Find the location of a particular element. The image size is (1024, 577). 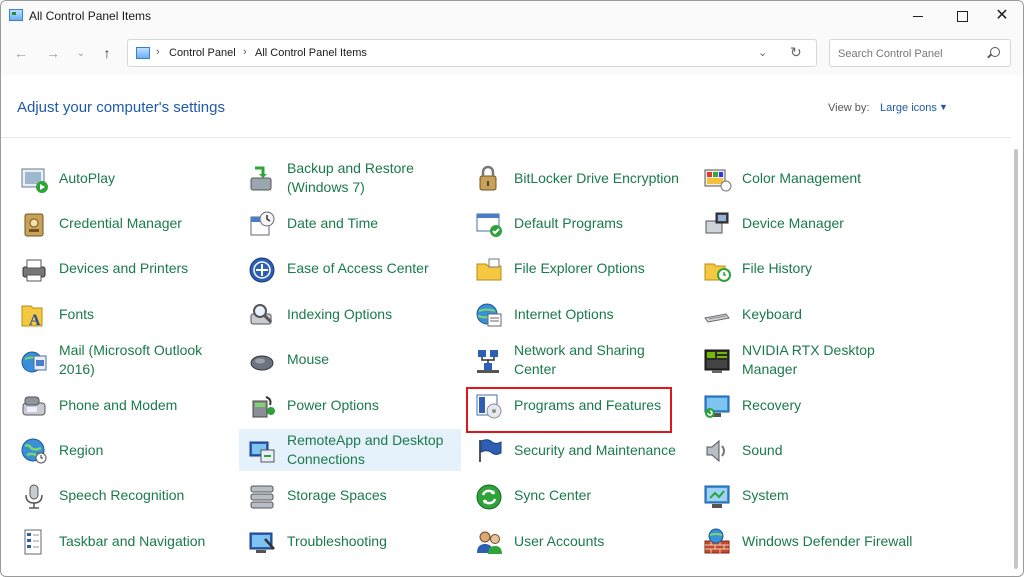

control-panel-item-security-maintenance: Security and Maintenance is located at coordinates (577, 450).